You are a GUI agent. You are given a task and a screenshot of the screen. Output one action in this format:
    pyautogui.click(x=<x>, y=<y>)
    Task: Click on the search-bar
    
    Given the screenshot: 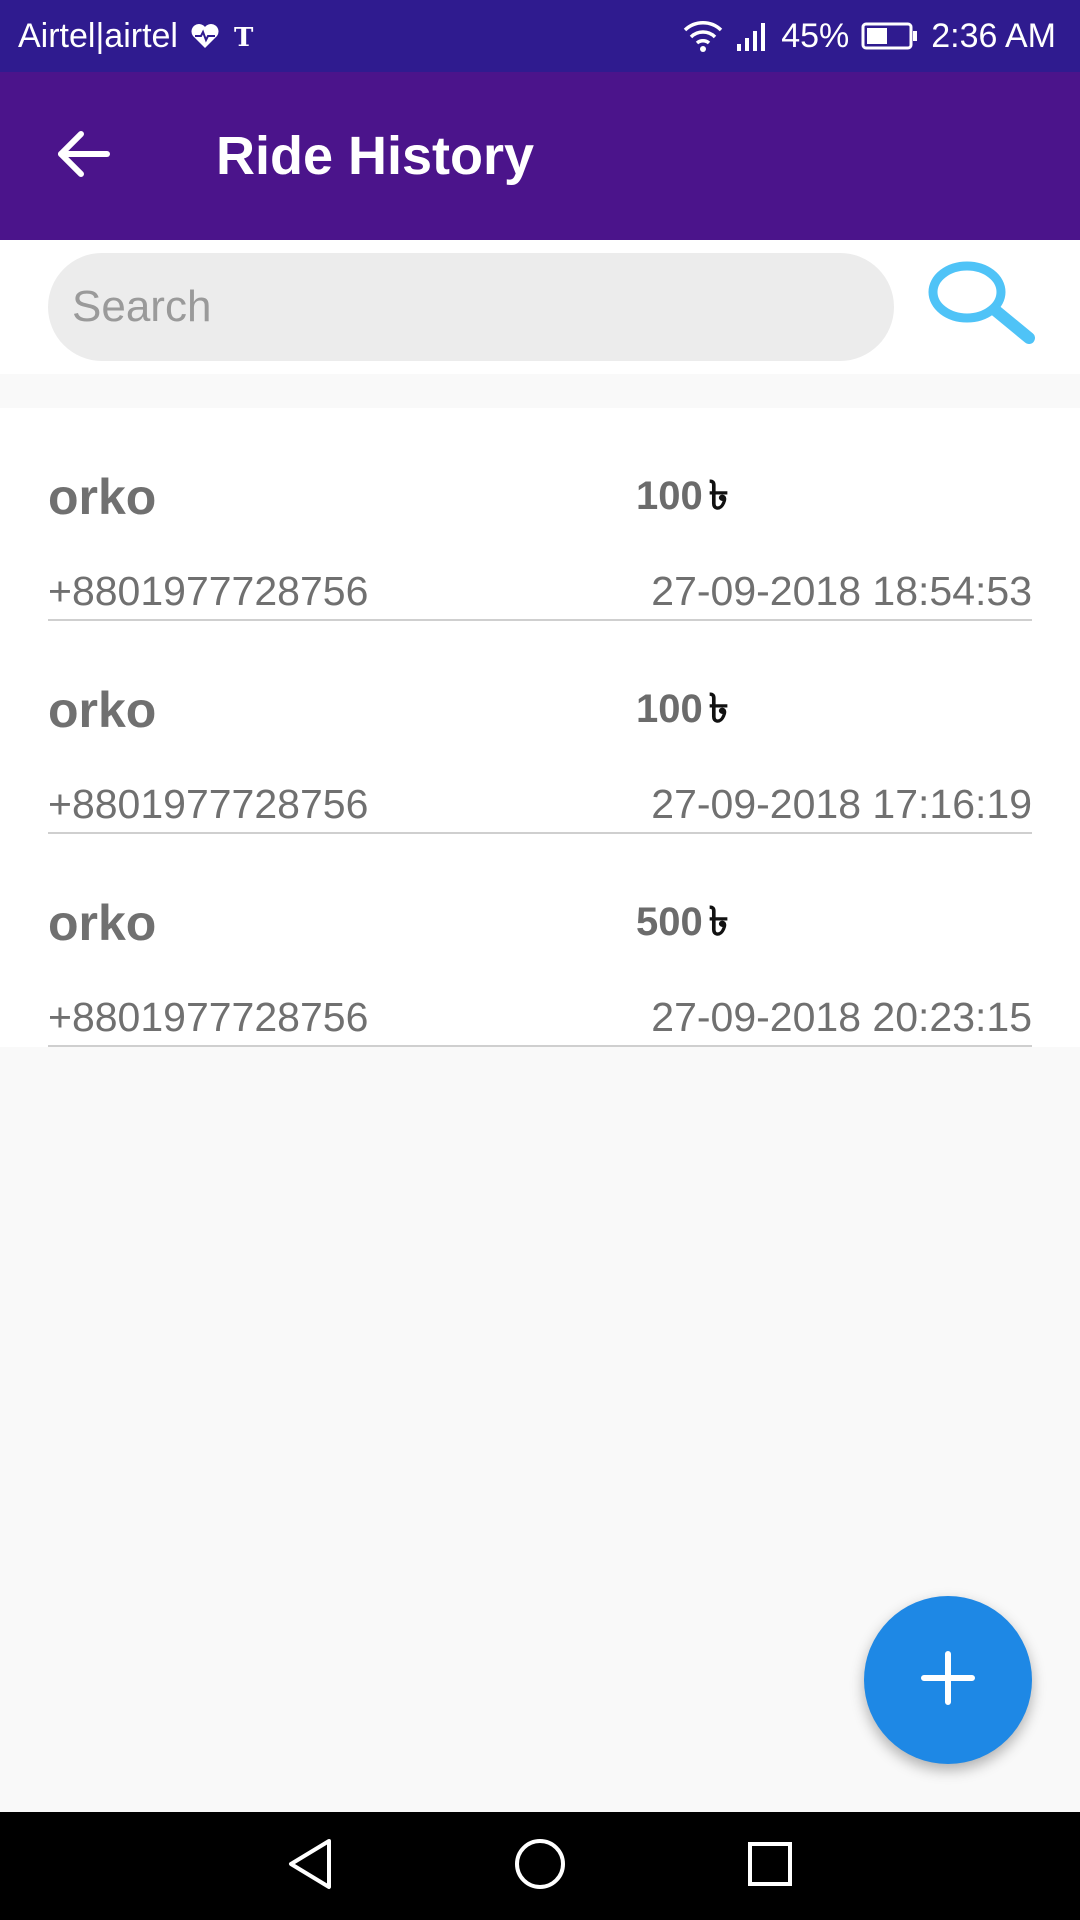 What is the action you would take?
    pyautogui.click(x=540, y=307)
    